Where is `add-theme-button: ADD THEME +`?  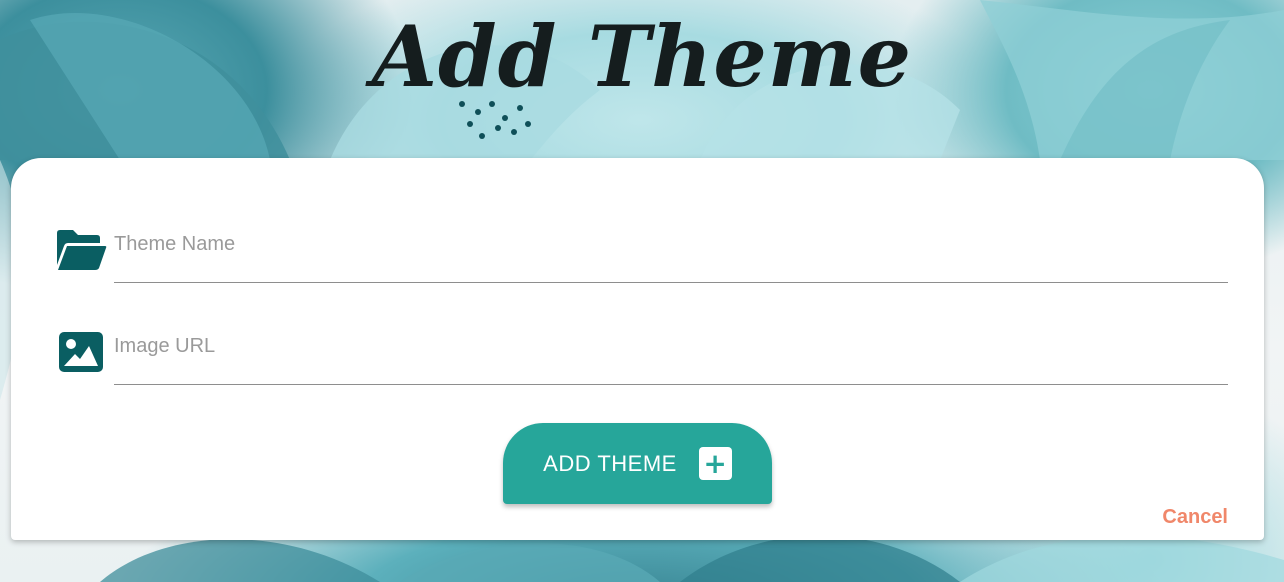
add-theme-button: ADD THEME + is located at coordinates (637, 463).